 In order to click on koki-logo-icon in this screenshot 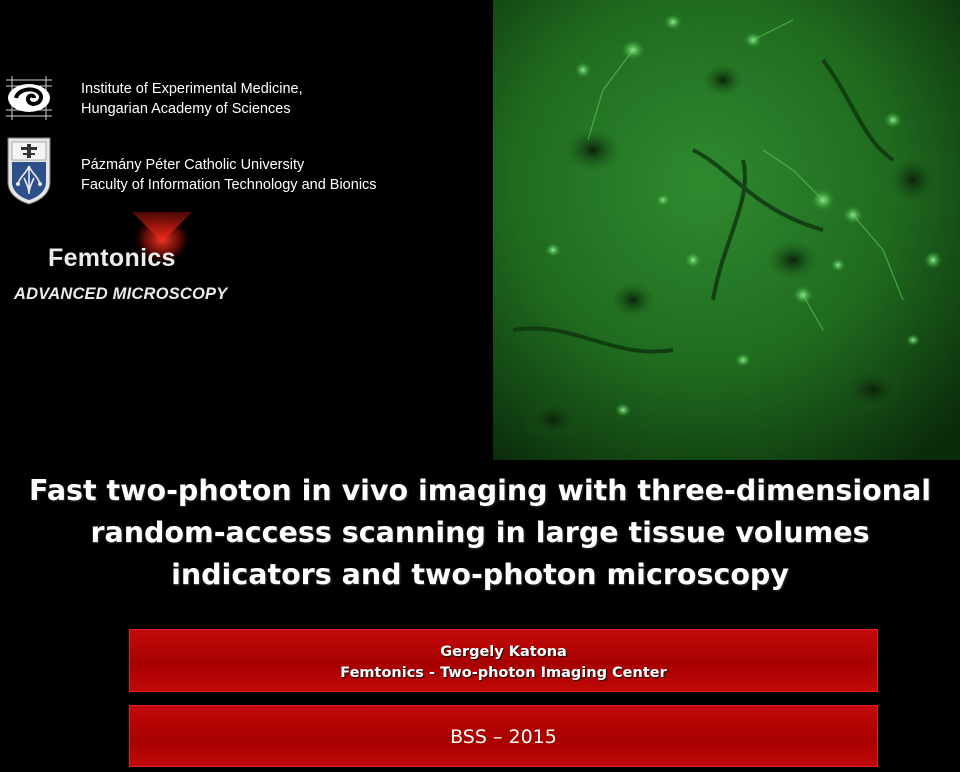, I will do `click(29, 98)`.